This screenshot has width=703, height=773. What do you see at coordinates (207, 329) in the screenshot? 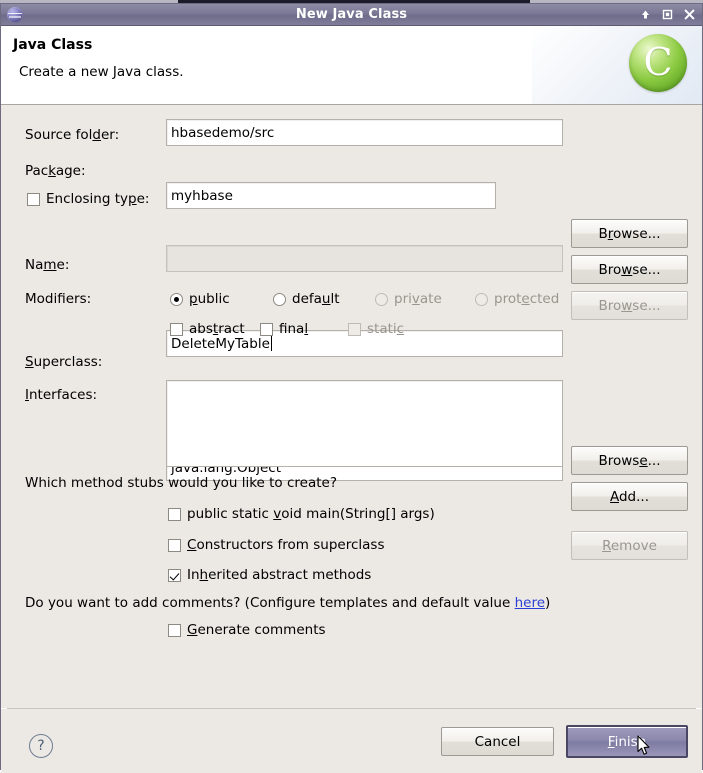
I see `modifier-abstract-row: abstract` at bounding box center [207, 329].